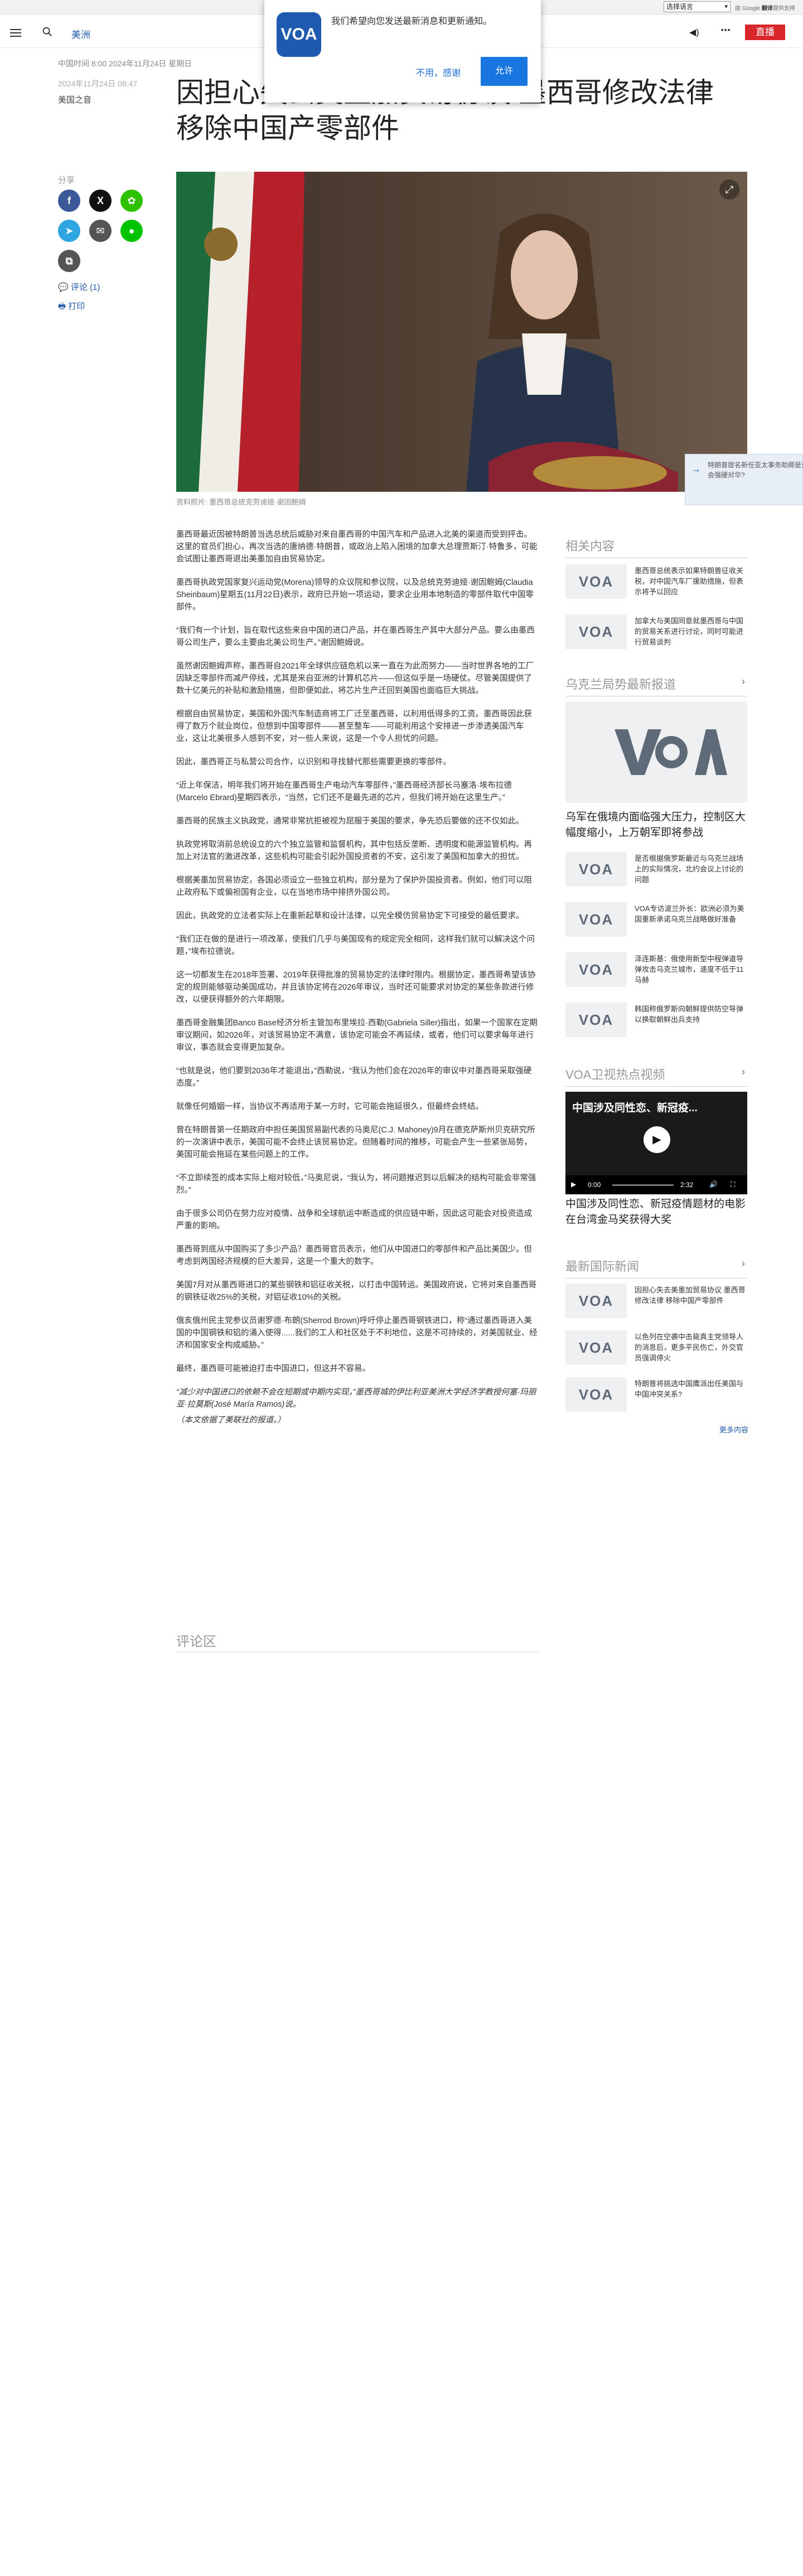  Describe the element at coordinates (689, 632) in the screenshot. I see `list-item-title: 加拿大与美国同意就墨西哥与中国的贸易关系进行讨论，同时可能进行贸易谈判` at that location.